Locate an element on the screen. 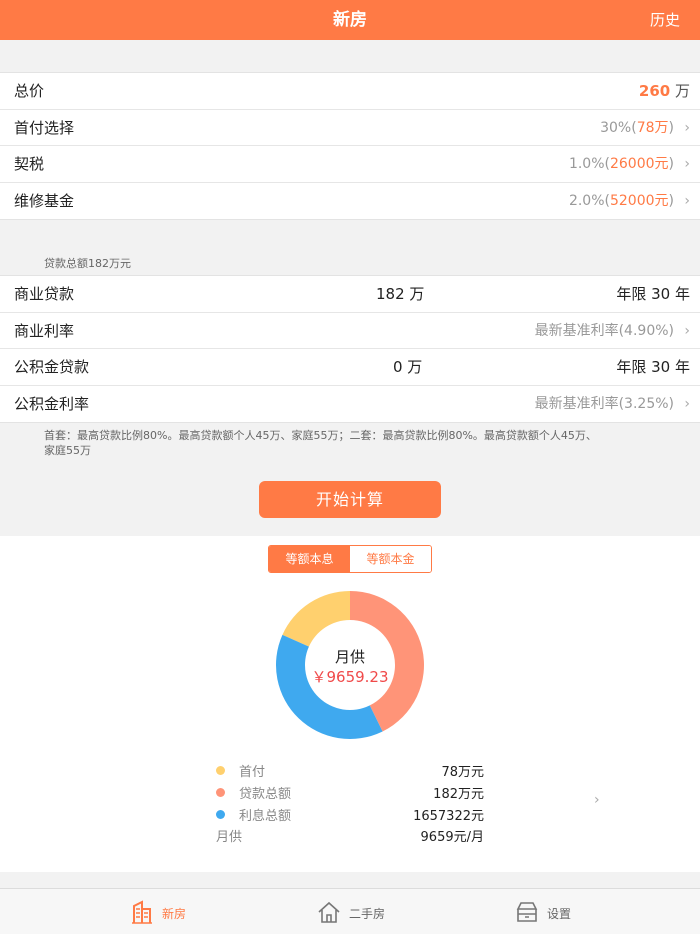  down-payment-label: 首付选择 is located at coordinates (44, 127).